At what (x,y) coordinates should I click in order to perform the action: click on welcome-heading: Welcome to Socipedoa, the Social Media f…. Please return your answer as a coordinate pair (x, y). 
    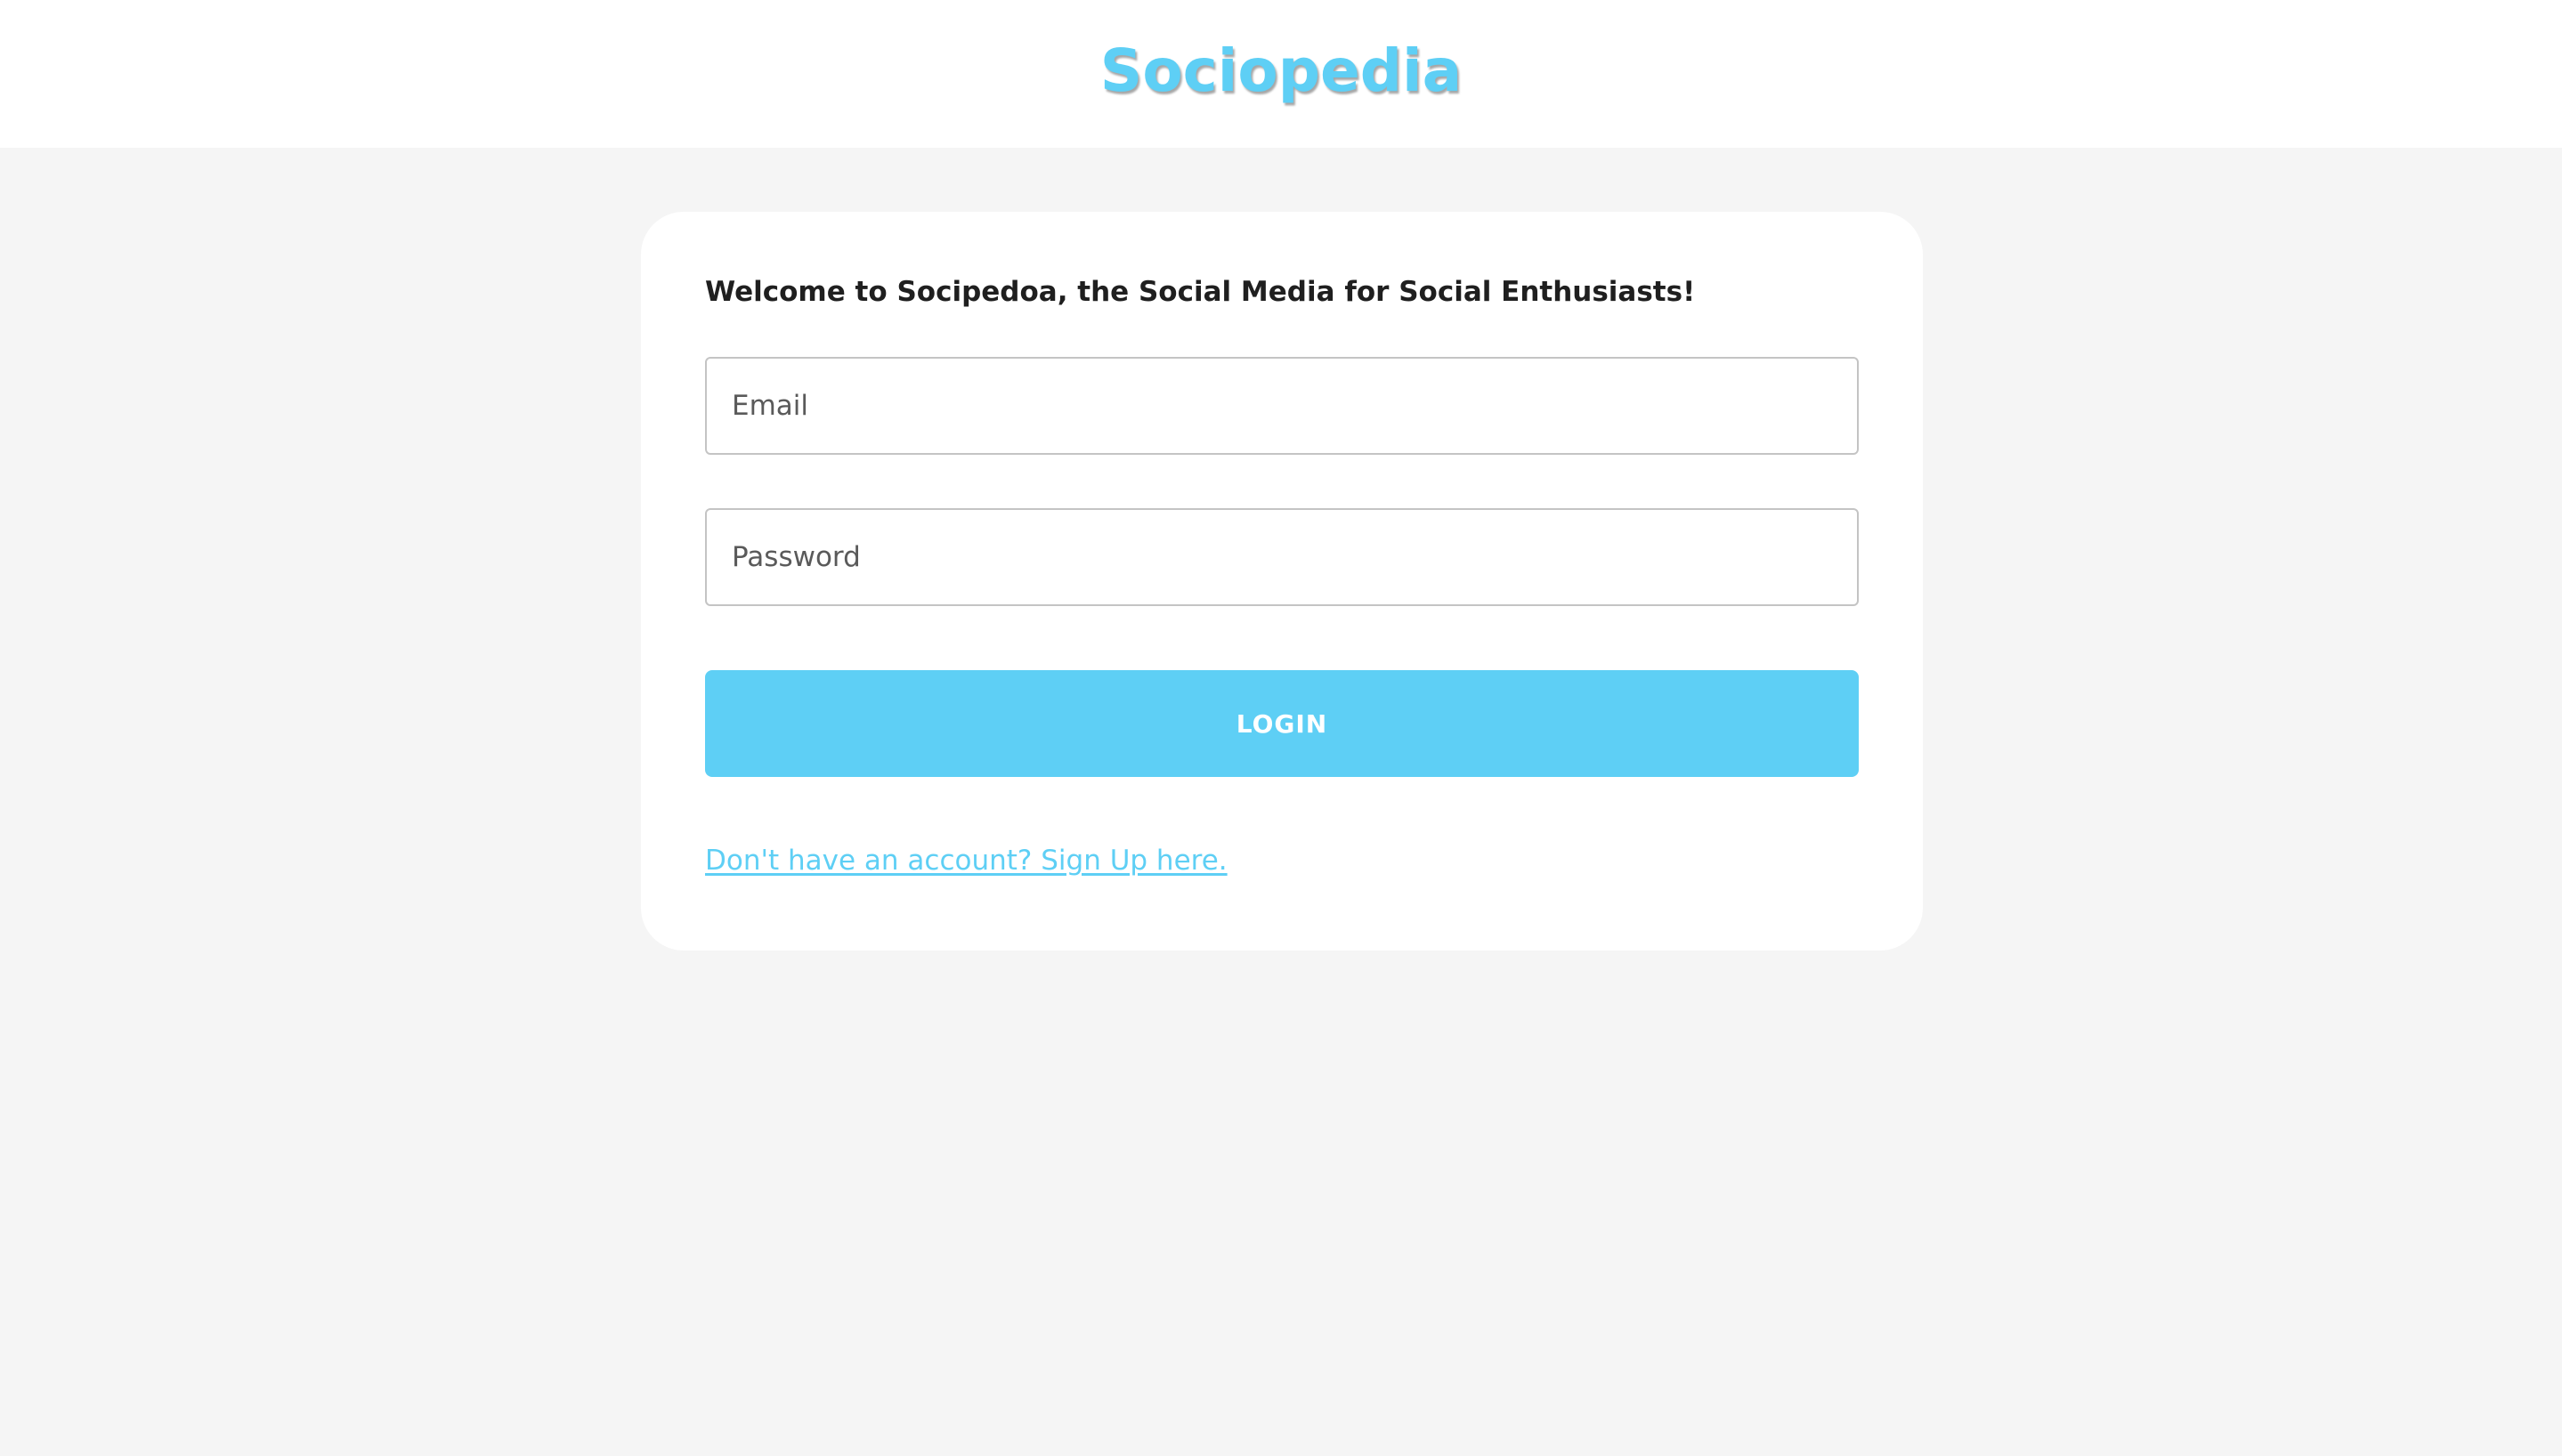
    Looking at the image, I should click on (1200, 292).